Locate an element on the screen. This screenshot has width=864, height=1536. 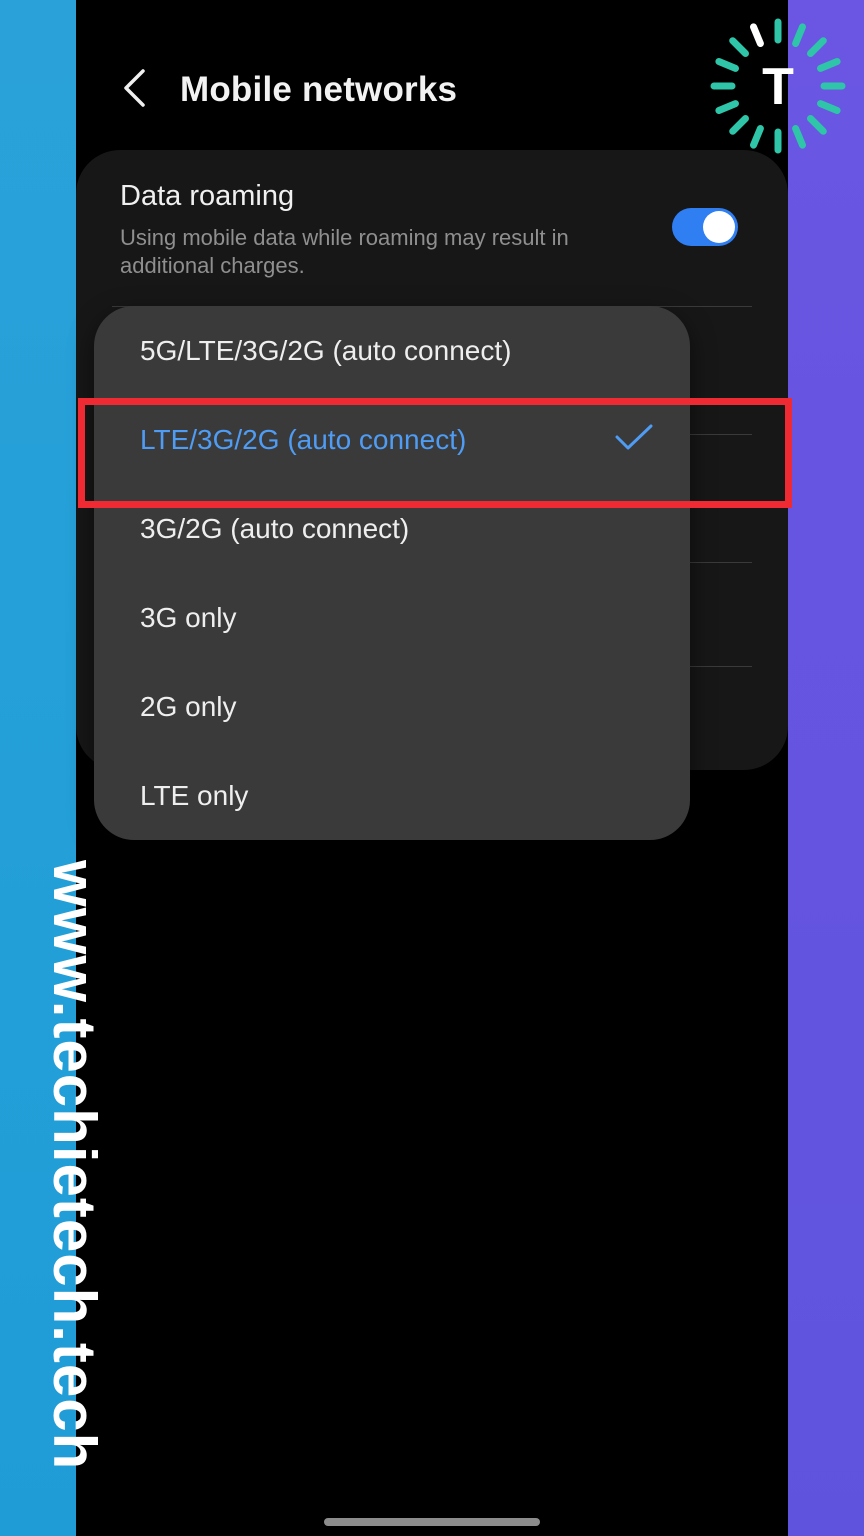
option-label: 3G/2G (auto connect) is located at coordinates (275, 528).